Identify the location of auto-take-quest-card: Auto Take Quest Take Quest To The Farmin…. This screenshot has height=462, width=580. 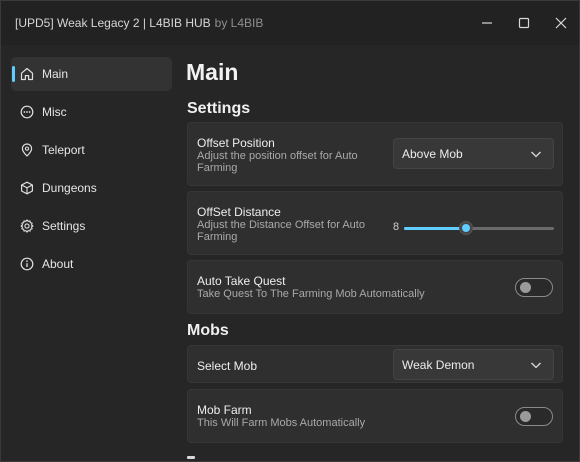
(375, 287).